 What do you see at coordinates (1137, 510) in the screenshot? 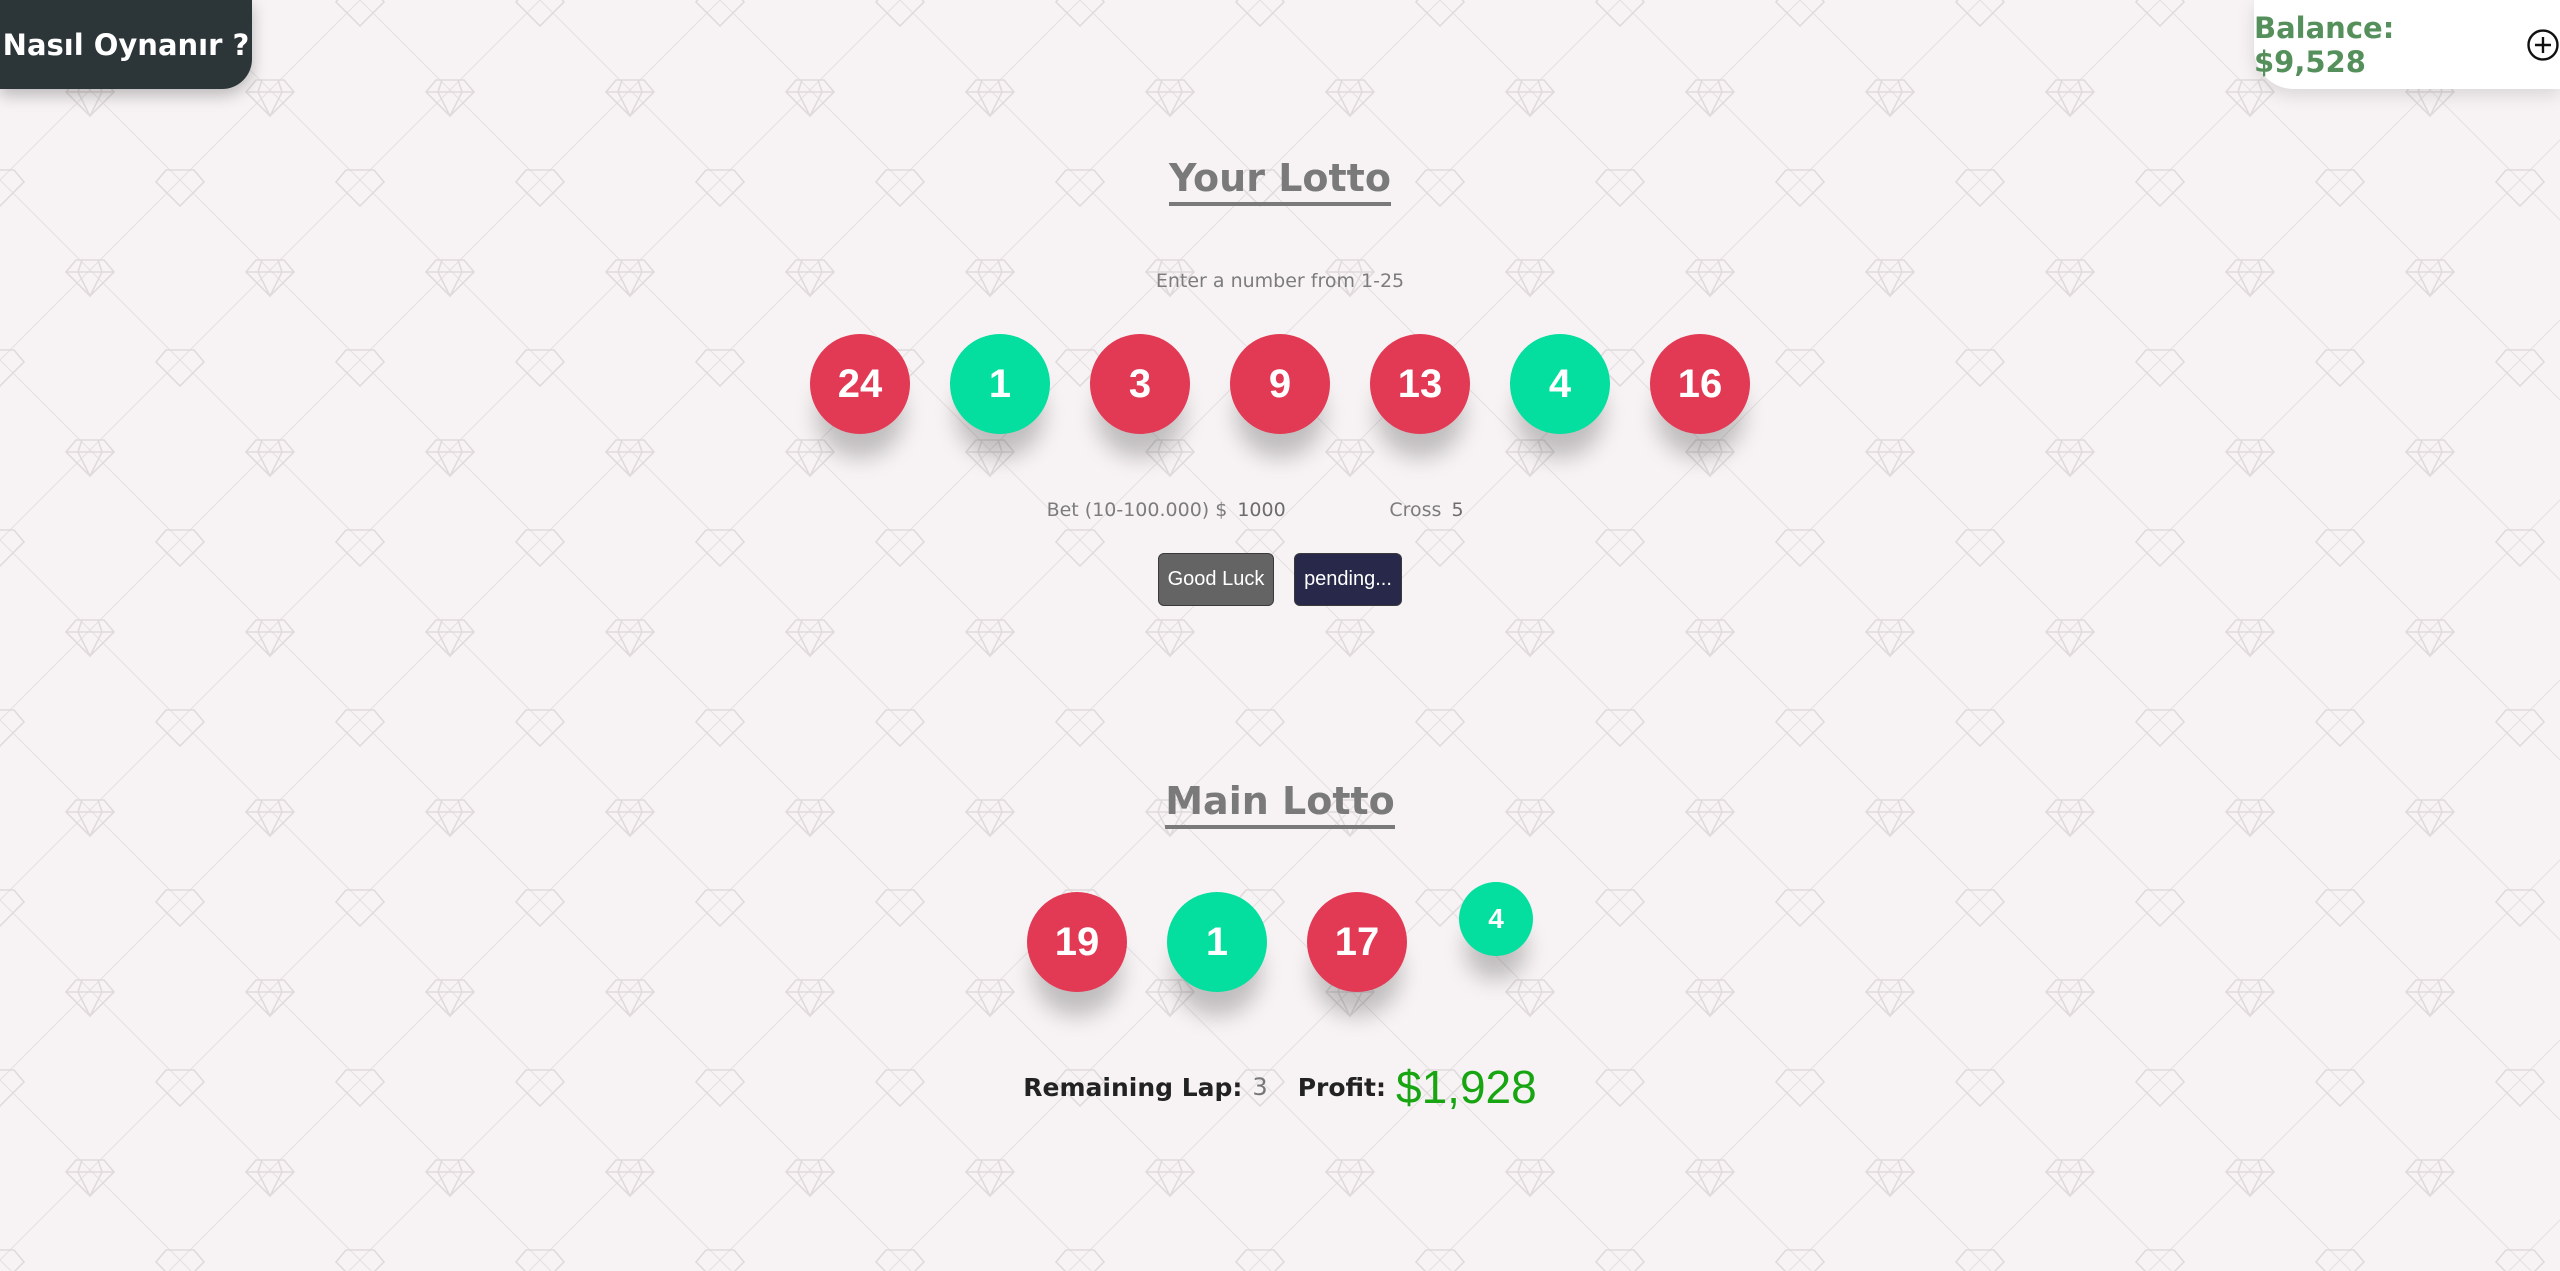
I see `bet-label: Bet (10-100.000) $` at bounding box center [1137, 510].